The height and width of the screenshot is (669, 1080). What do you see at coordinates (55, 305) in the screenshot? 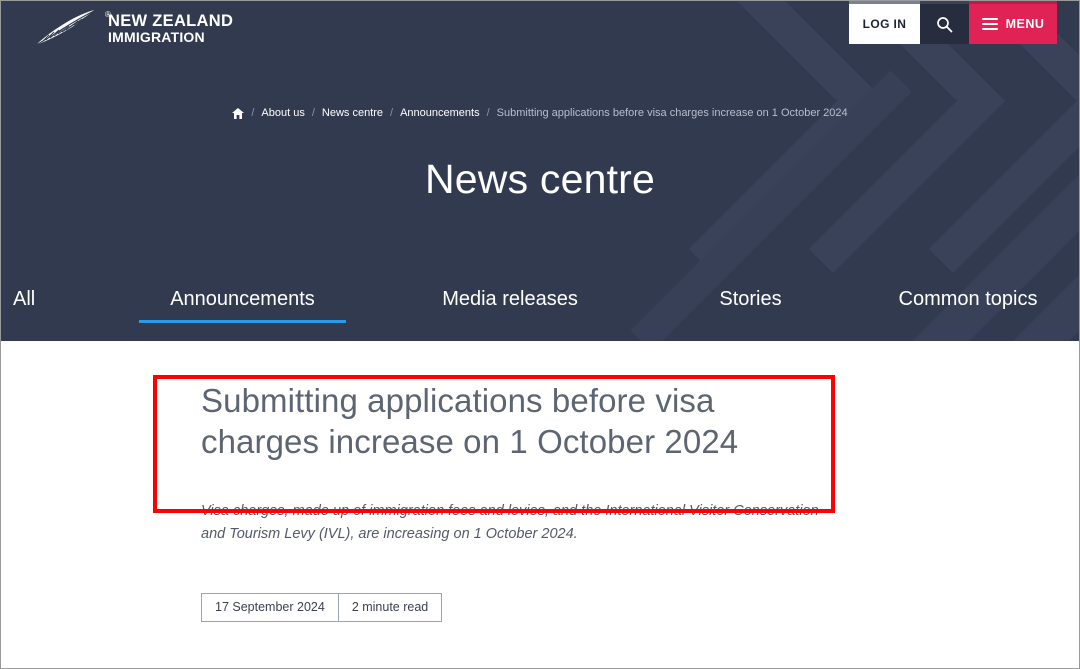
I see `tab-all: All` at bounding box center [55, 305].